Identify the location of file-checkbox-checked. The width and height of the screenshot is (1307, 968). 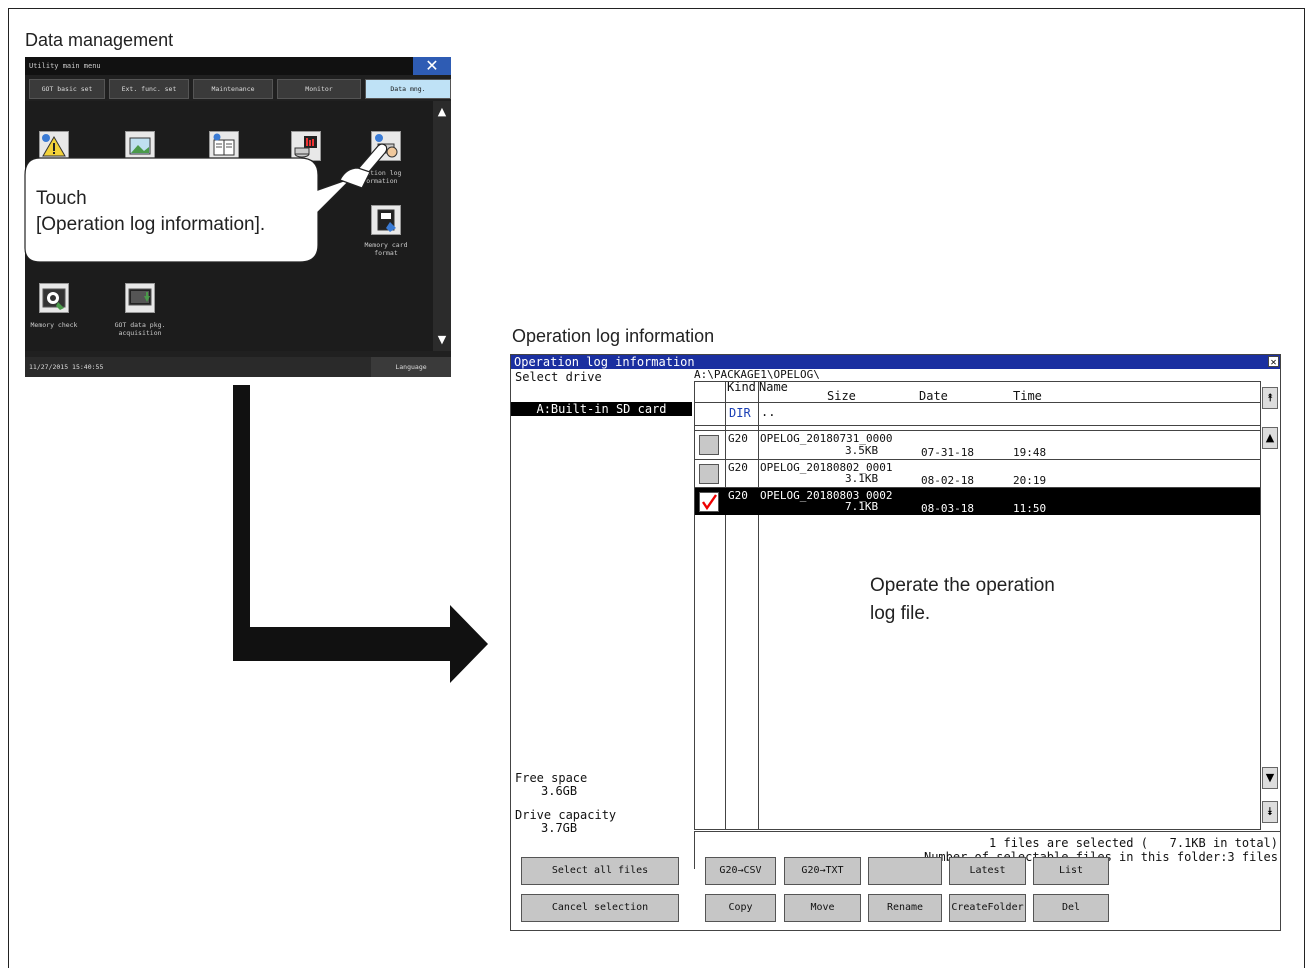
(709, 502).